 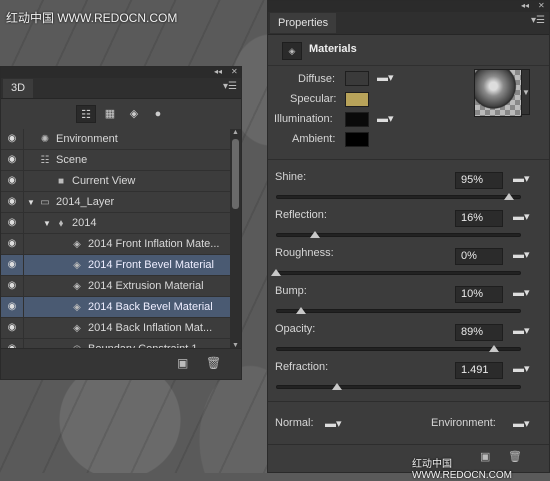 What do you see at coordinates (89, 181) in the screenshot?
I see `layer-row-content: ■ Current View` at bounding box center [89, 181].